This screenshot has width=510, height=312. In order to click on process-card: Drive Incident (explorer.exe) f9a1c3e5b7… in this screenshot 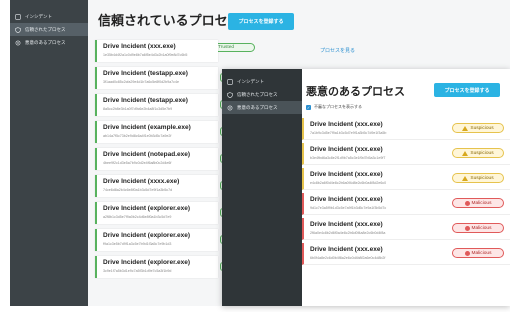, I will do `click(160, 240)`.